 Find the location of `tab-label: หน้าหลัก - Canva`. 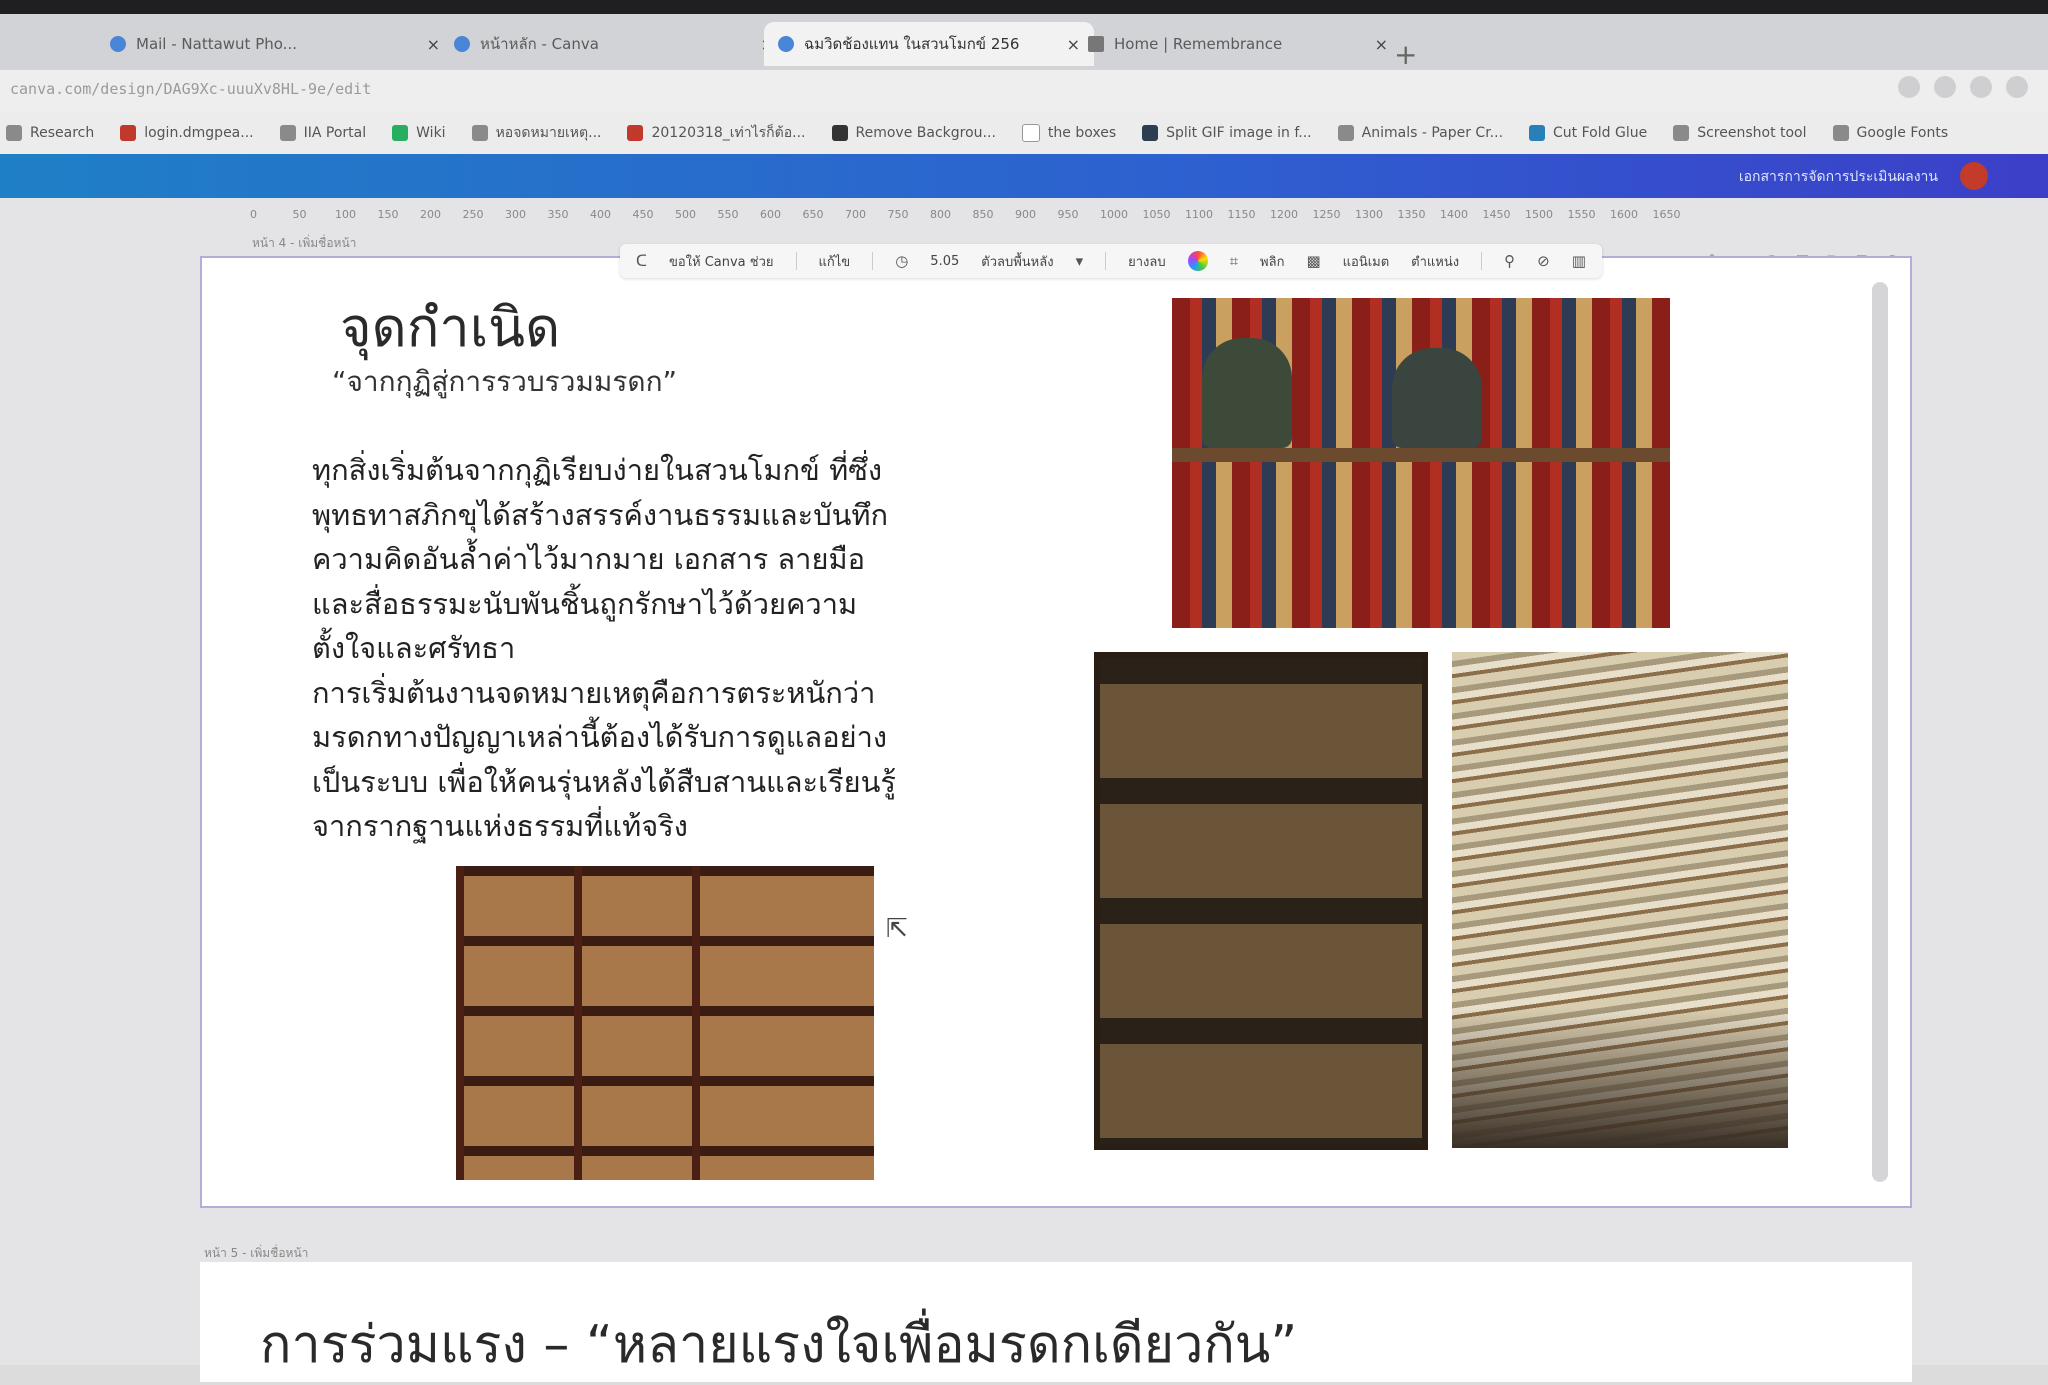

tab-label: หน้าหลัก - Canva is located at coordinates (539, 44).